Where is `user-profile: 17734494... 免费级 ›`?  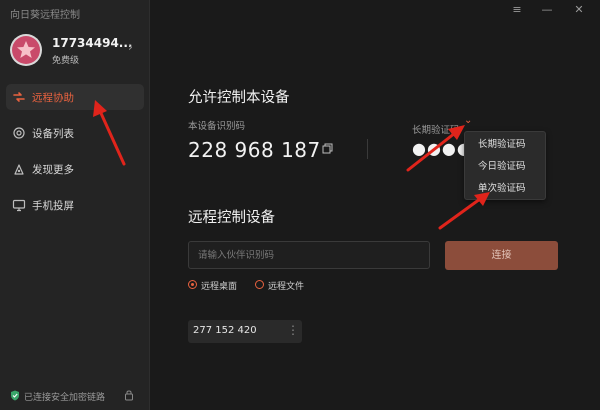
user-profile: 17734494... 免费级 › is located at coordinates (76, 50).